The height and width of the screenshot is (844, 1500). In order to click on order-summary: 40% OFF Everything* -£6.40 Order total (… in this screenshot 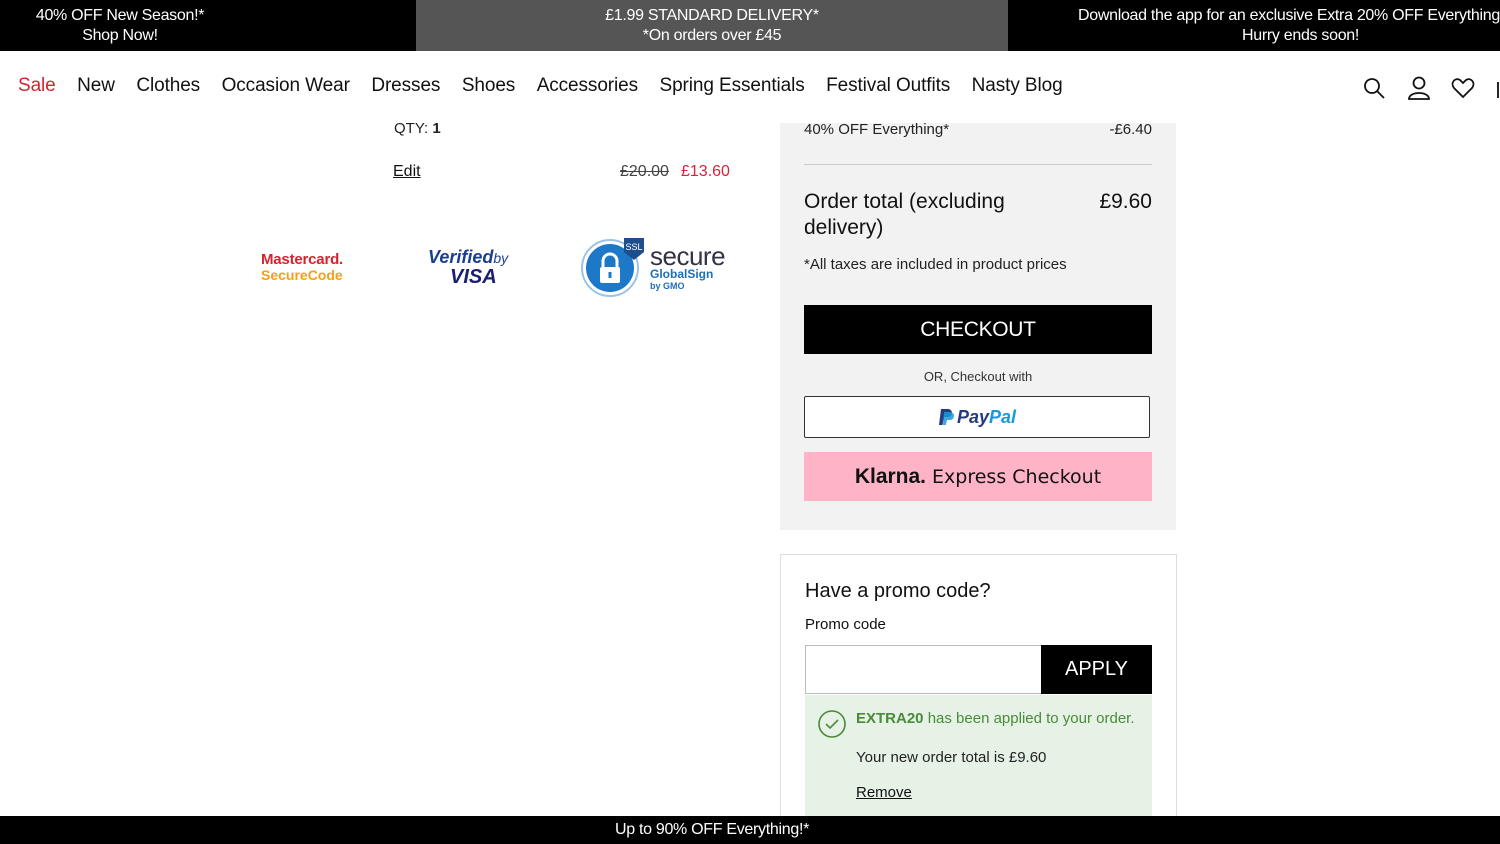, I will do `click(978, 325)`.